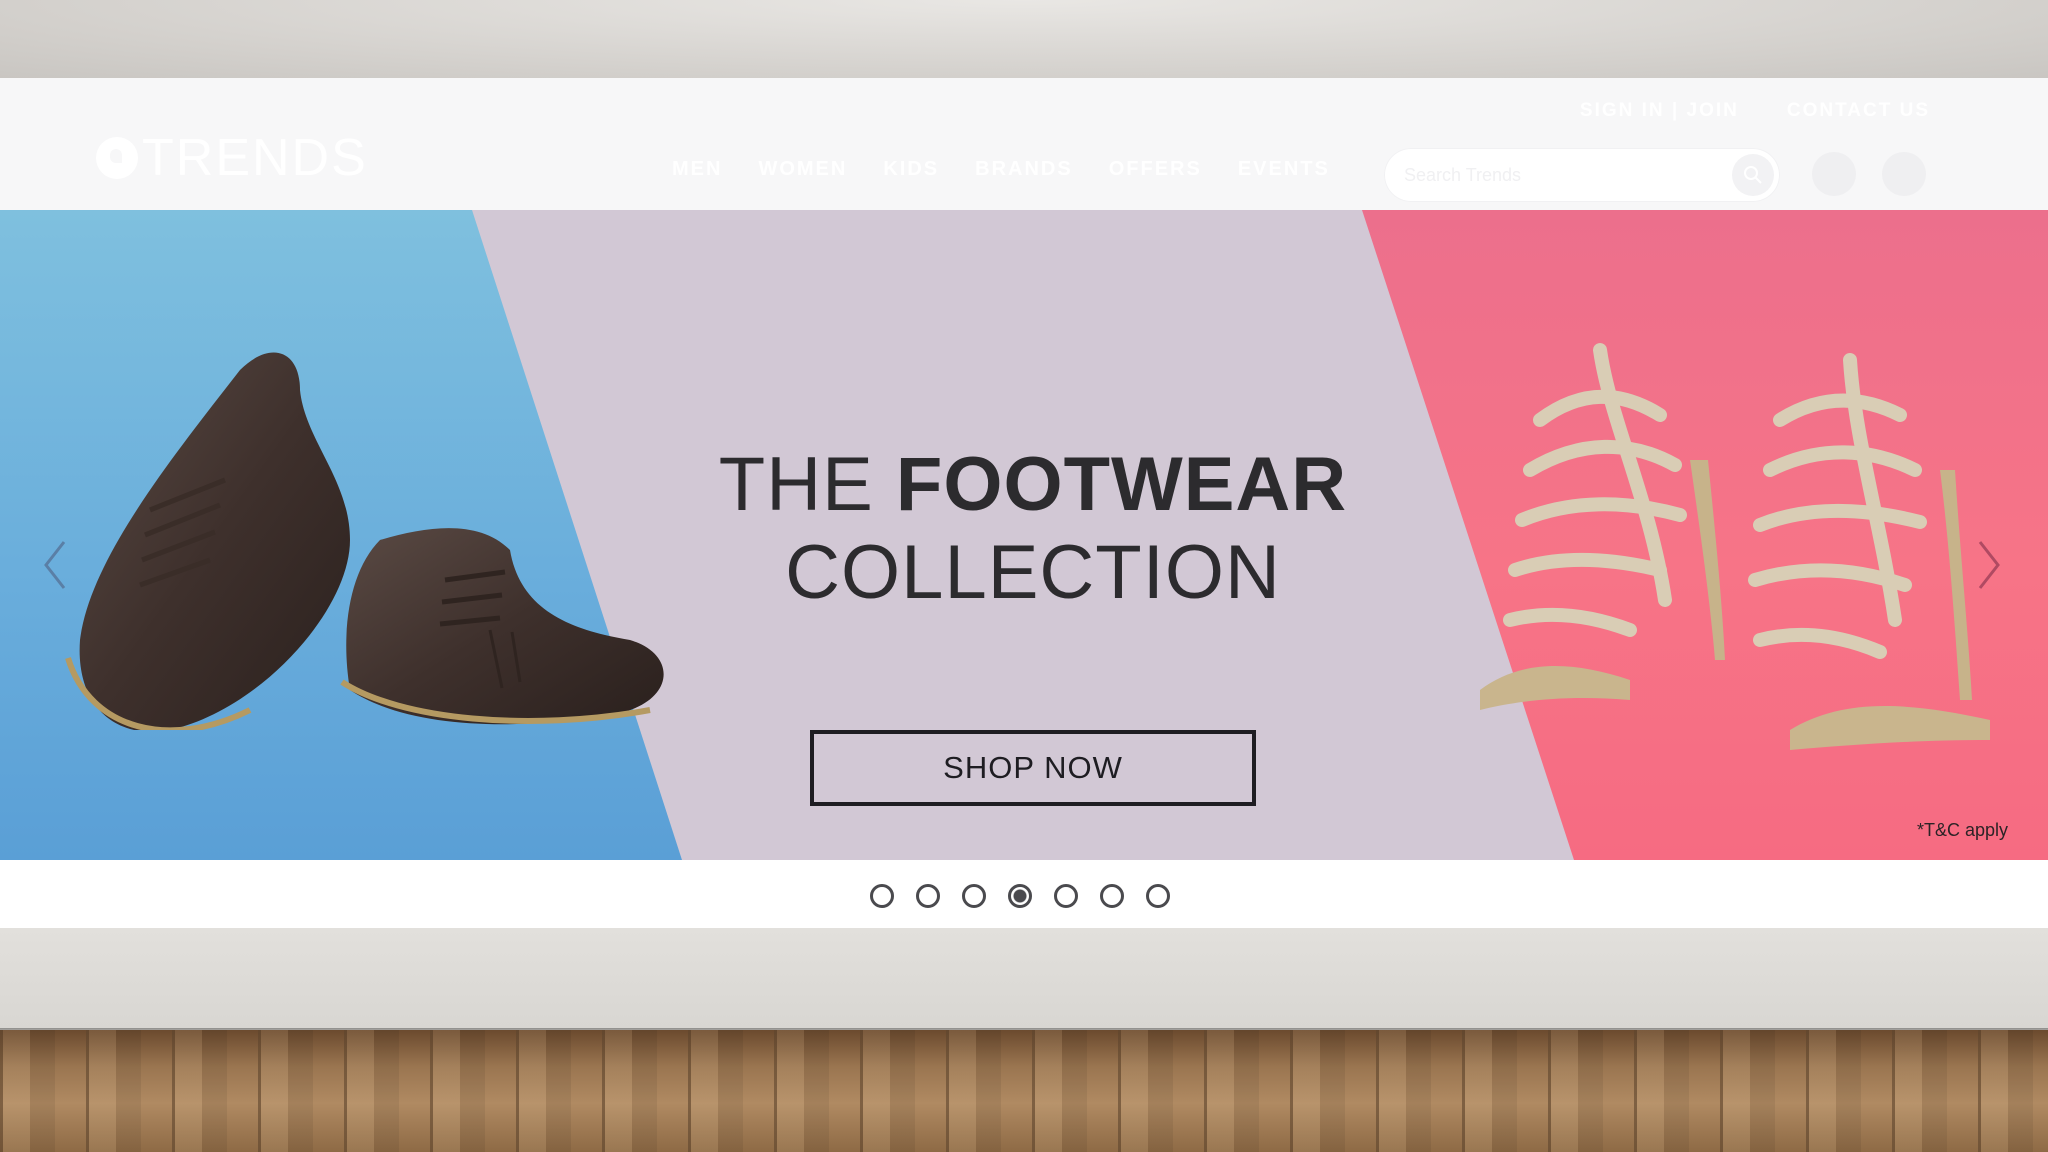 Image resolution: width=2048 pixels, height=1152 pixels. I want to click on top-links: SIGN IN | JOIN CONTACT US, so click(1755, 111).